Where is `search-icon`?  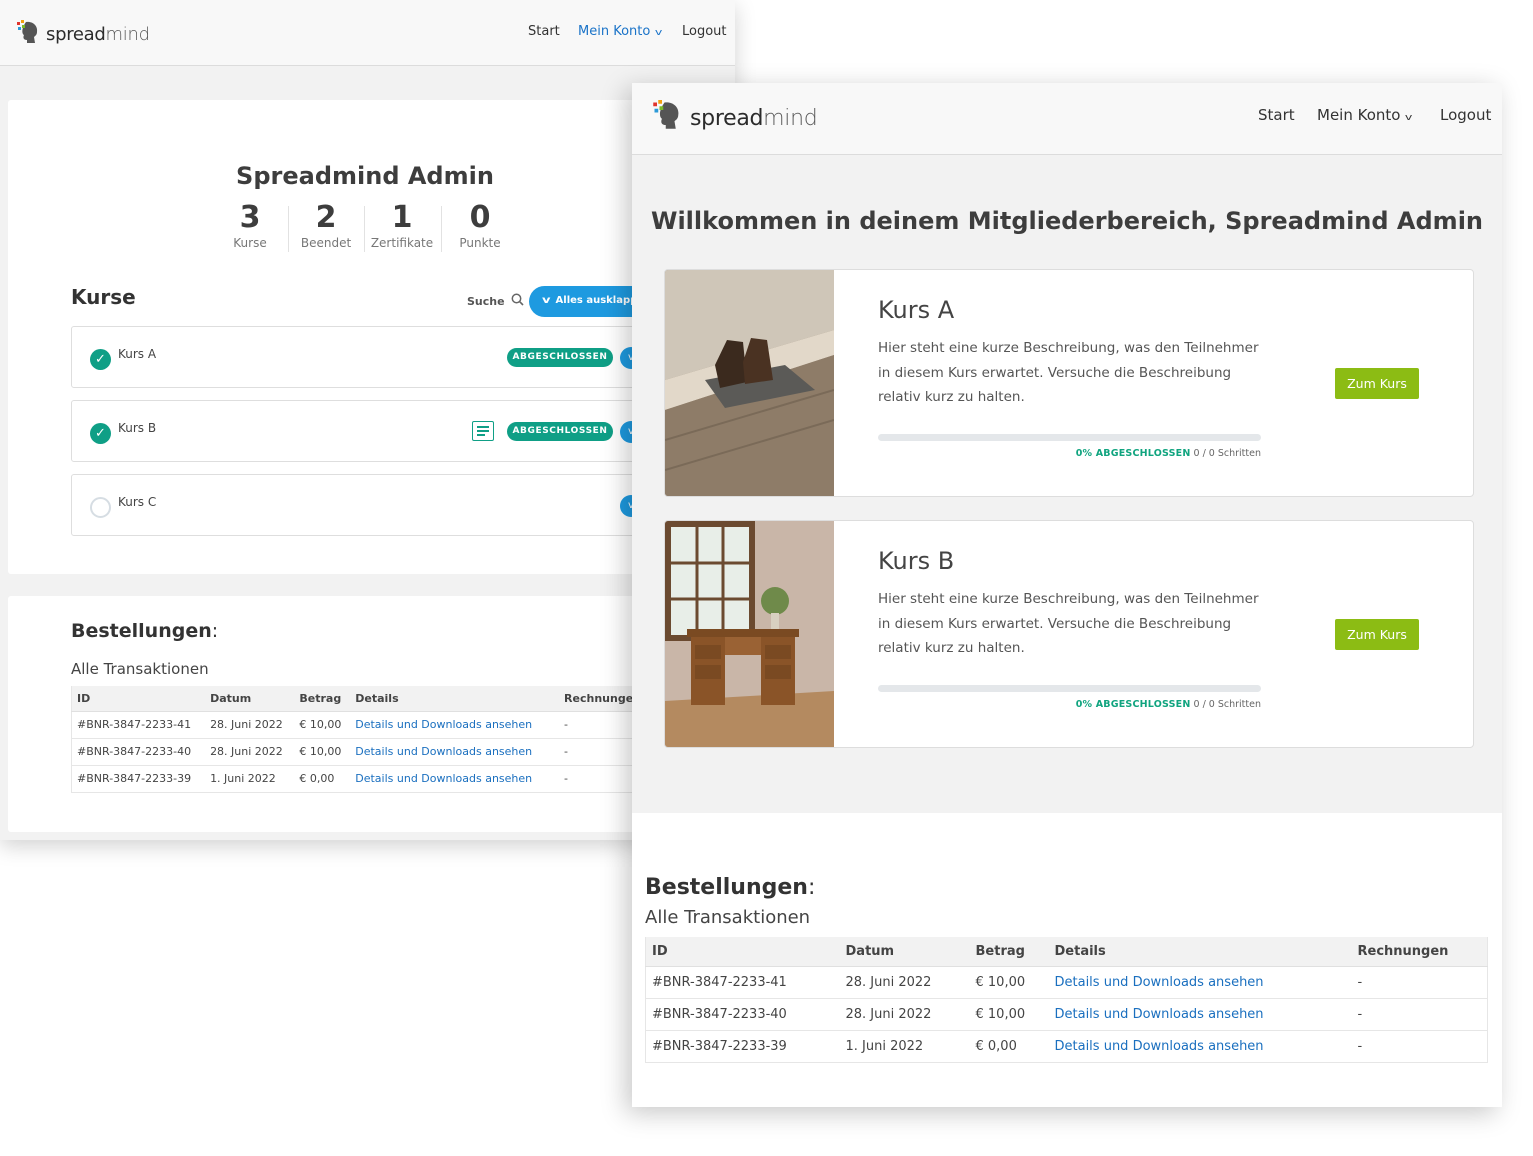
search-icon is located at coordinates (517, 299).